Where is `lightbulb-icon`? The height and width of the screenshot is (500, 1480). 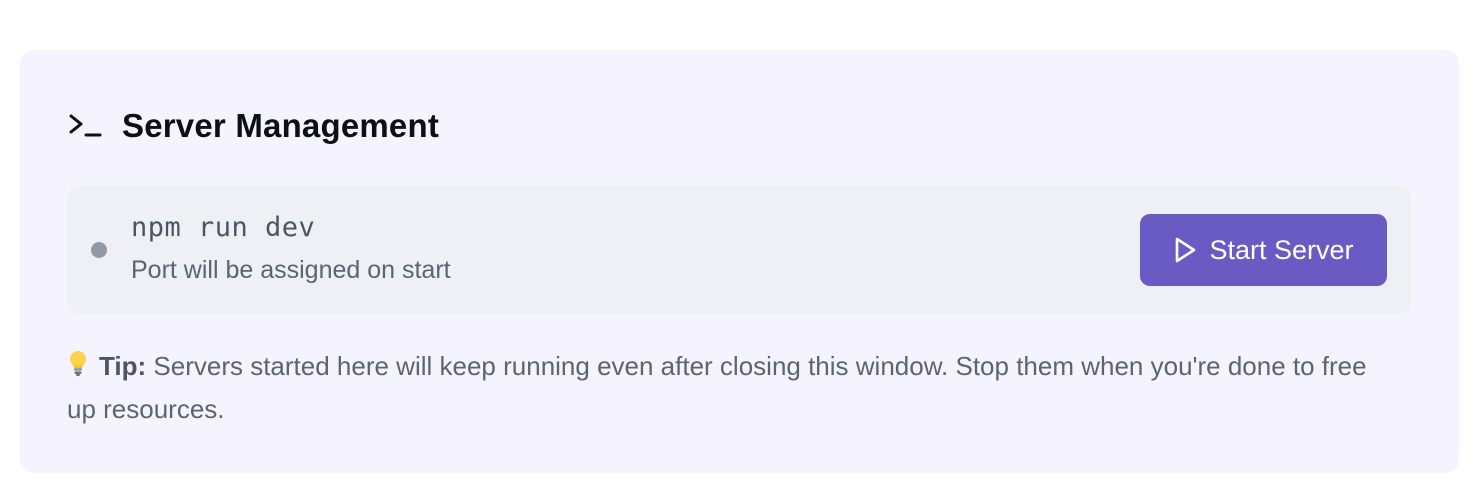
lightbulb-icon is located at coordinates (78, 368).